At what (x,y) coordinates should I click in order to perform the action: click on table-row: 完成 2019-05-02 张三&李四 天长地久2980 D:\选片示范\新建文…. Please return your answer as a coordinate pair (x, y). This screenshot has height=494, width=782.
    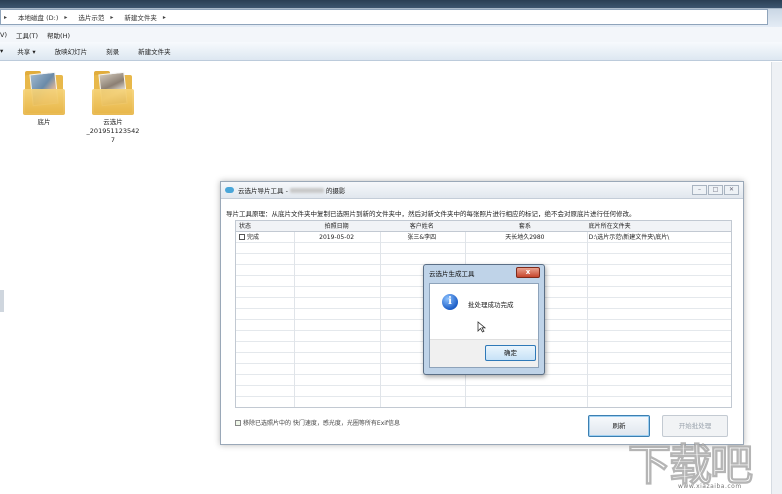
    Looking at the image, I should click on (483, 237).